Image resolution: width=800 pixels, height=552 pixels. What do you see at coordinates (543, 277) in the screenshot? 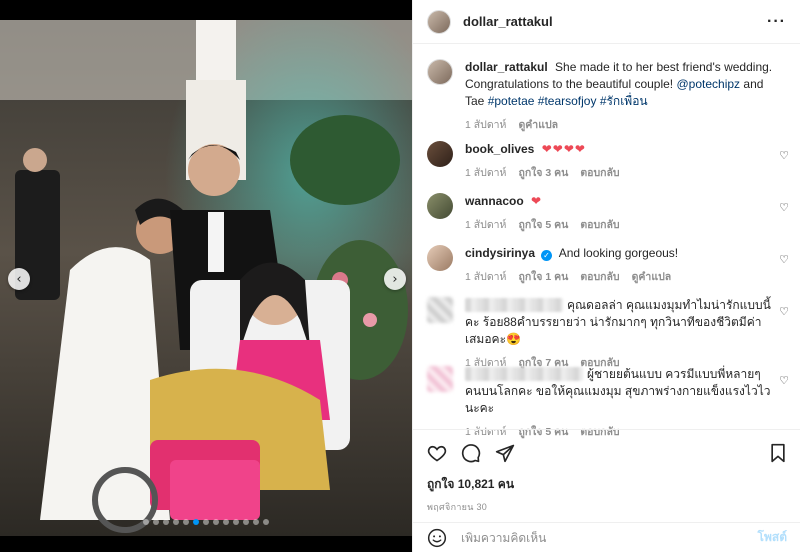
I see `comment-likes: ถูกใจ 1 คน` at bounding box center [543, 277].